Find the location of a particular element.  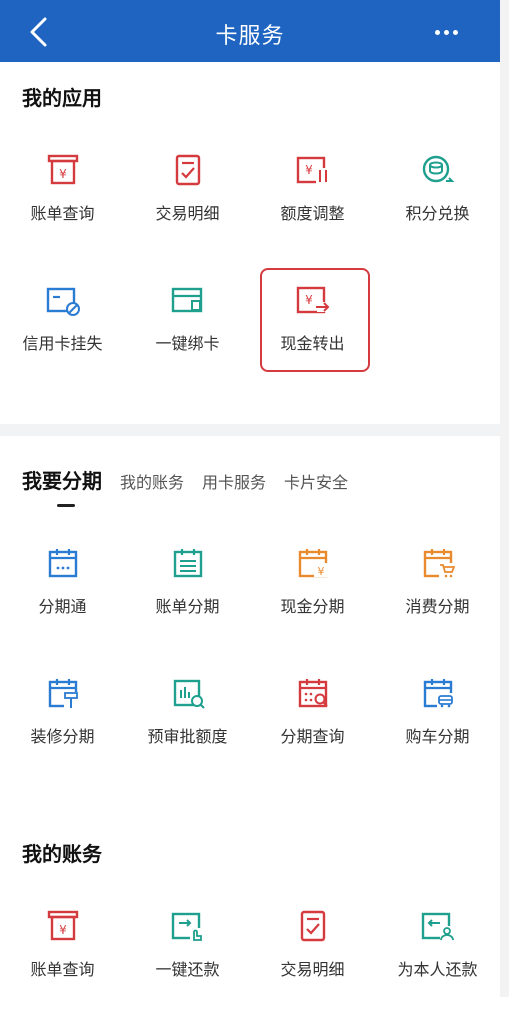

inst-bill: 账单分期 is located at coordinates (187, 590).